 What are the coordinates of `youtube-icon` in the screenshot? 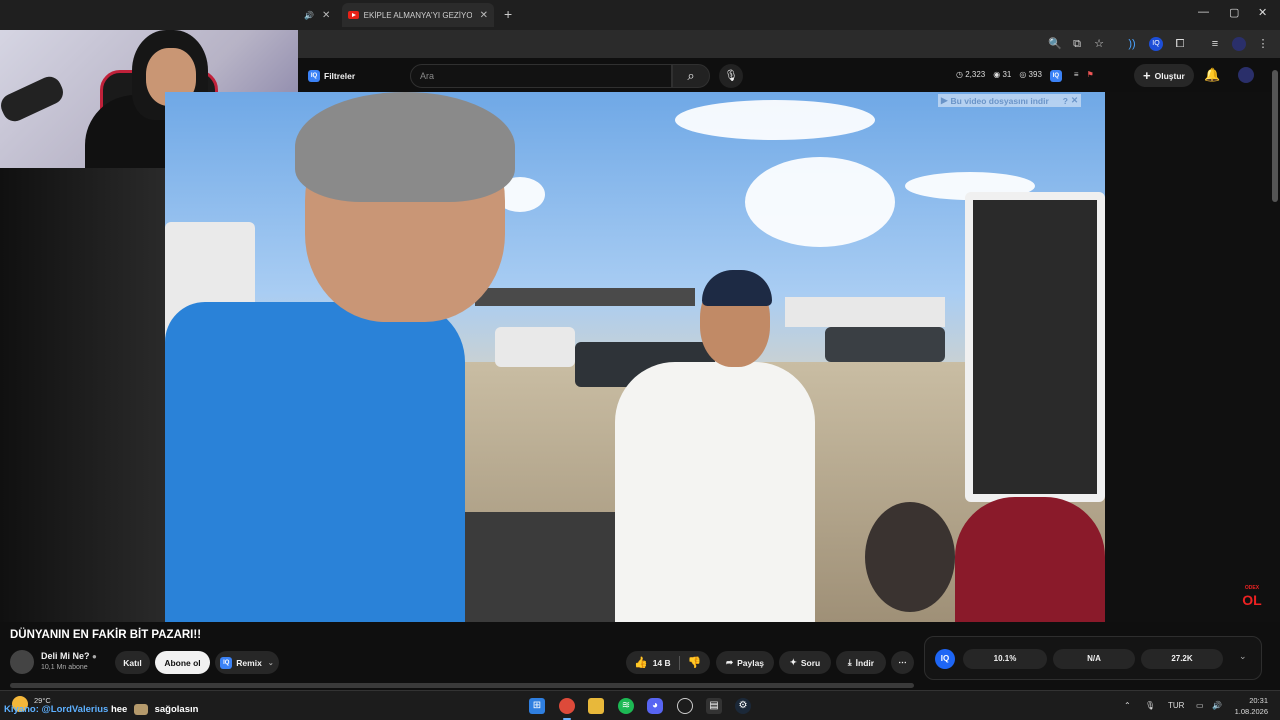 It's located at (353, 15).